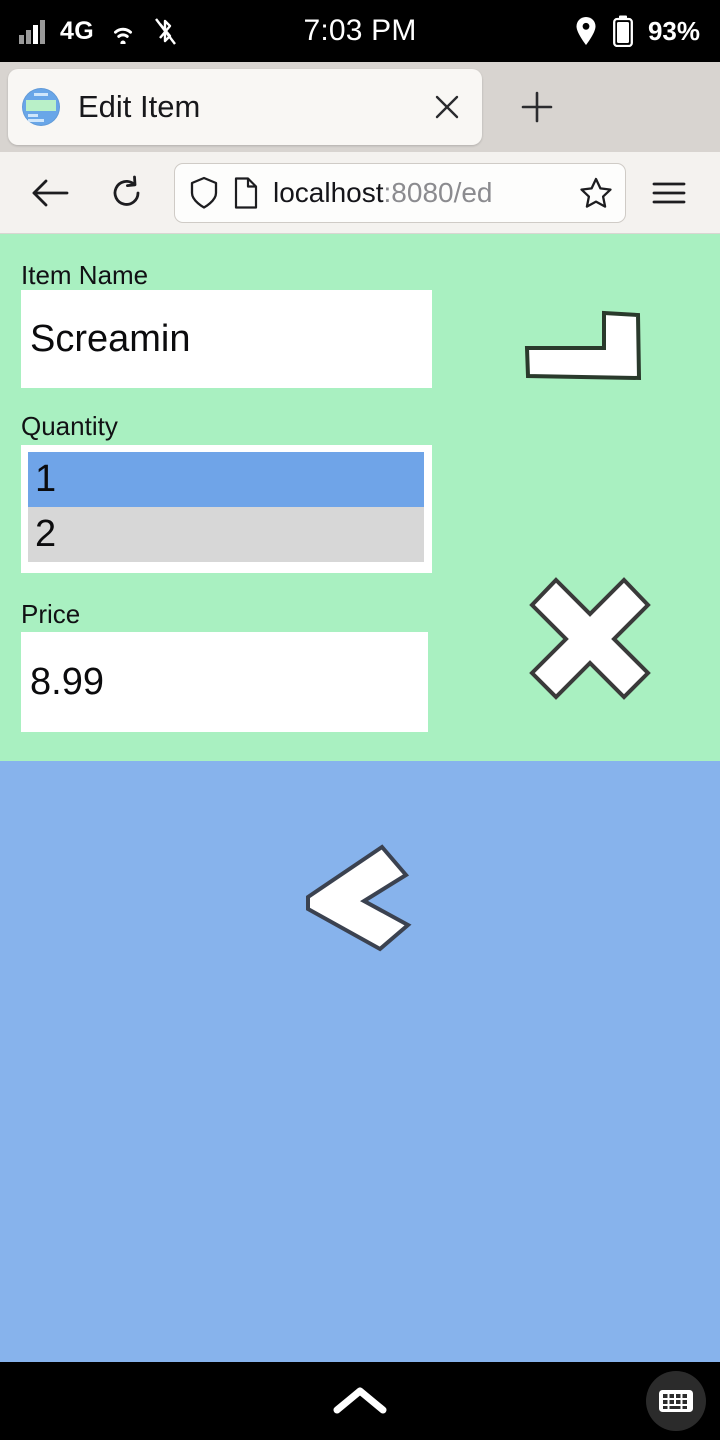 This screenshot has width=720, height=1440. I want to click on url-text: localhost:8080/ed, so click(383, 193).